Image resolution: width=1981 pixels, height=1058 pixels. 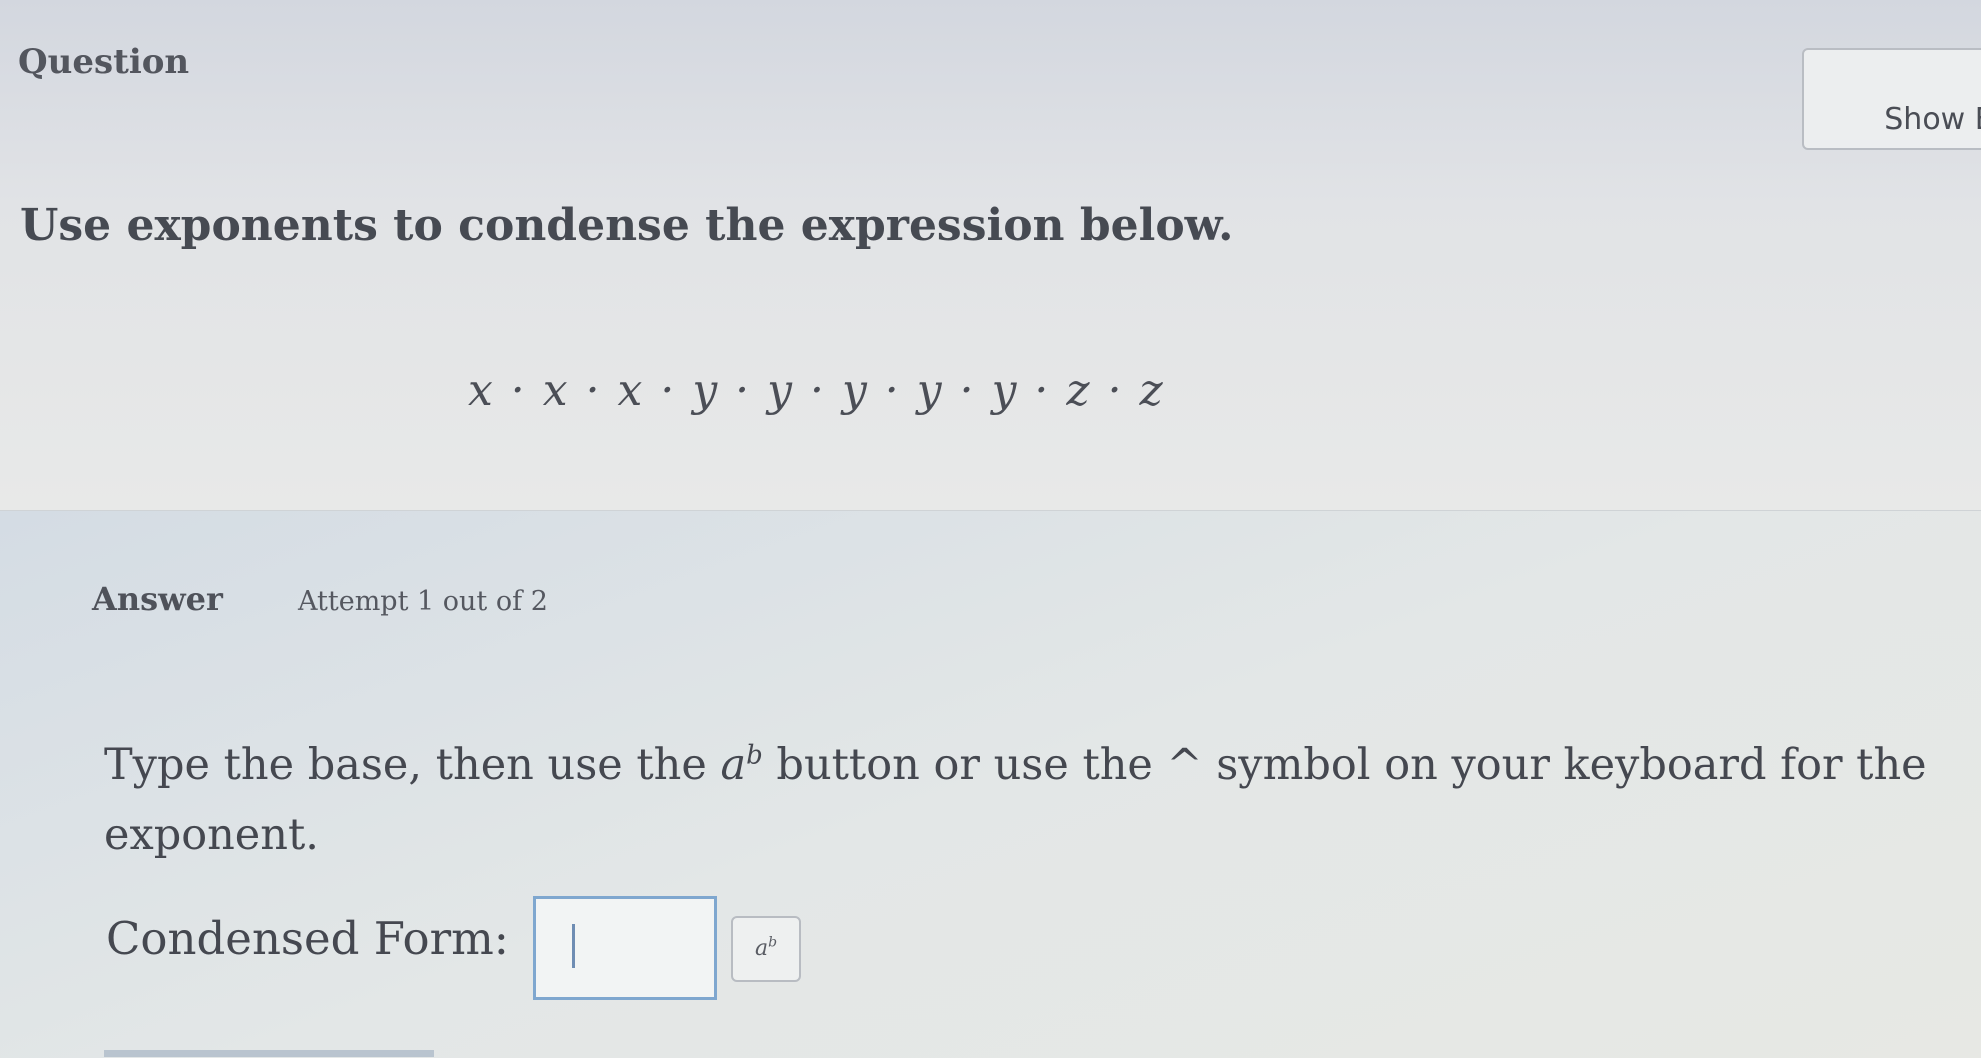 What do you see at coordinates (269, 1053) in the screenshot?
I see `bottom-edge-strip` at bounding box center [269, 1053].